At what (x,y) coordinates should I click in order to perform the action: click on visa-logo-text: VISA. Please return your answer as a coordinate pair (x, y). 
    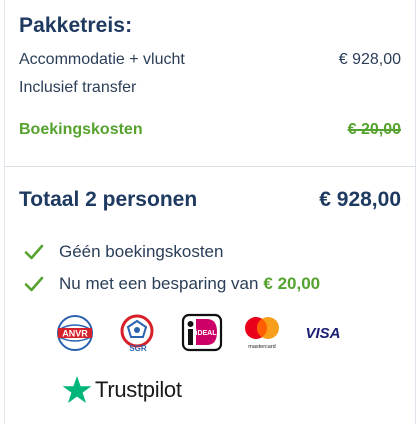
    Looking at the image, I should click on (322, 333).